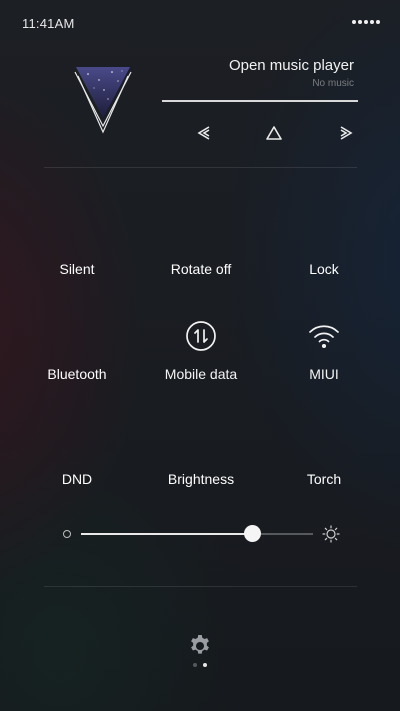  I want to click on brightness-slider-thumb, so click(253, 533).